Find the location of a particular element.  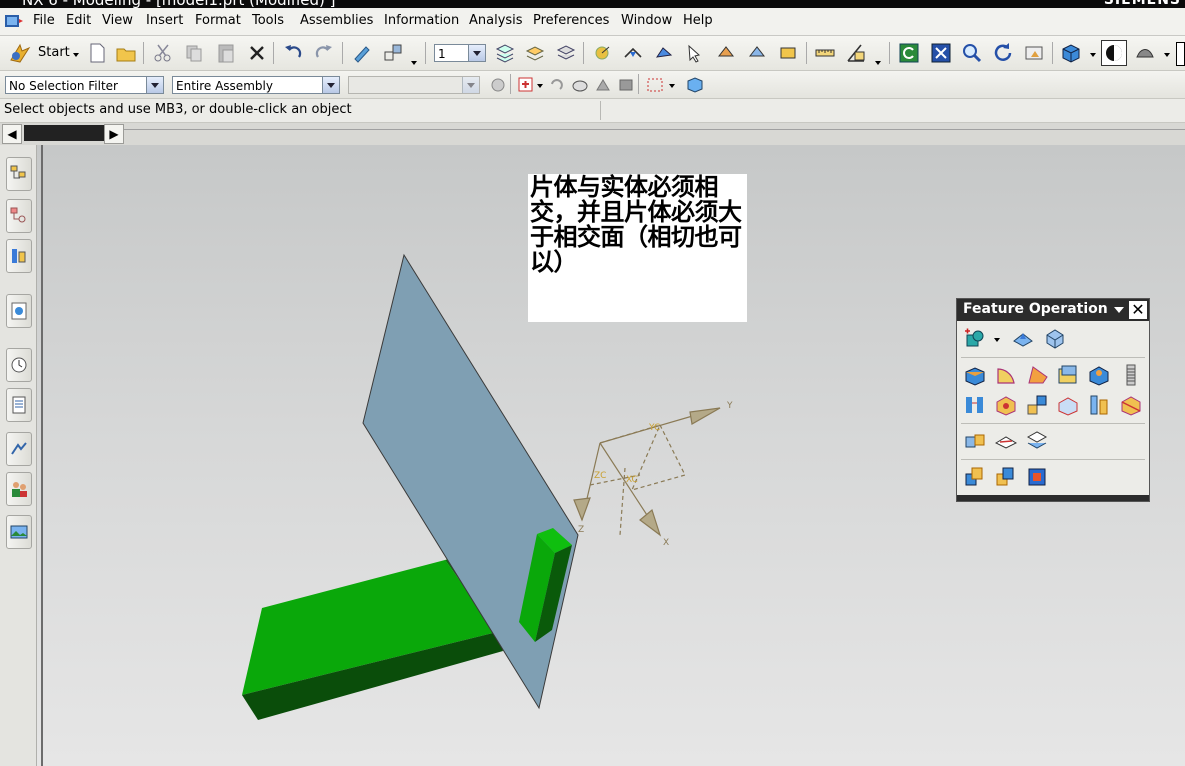

scroll-left-button: ◀ is located at coordinates (12, 134).